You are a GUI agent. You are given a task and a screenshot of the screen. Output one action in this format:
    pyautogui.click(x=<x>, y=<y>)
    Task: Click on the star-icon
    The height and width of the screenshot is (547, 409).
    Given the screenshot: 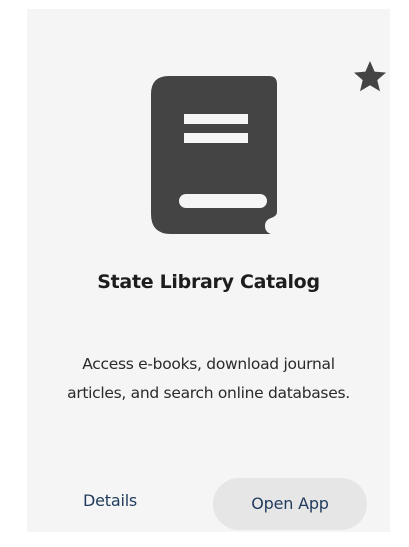 What is the action you would take?
    pyautogui.click(x=370, y=77)
    